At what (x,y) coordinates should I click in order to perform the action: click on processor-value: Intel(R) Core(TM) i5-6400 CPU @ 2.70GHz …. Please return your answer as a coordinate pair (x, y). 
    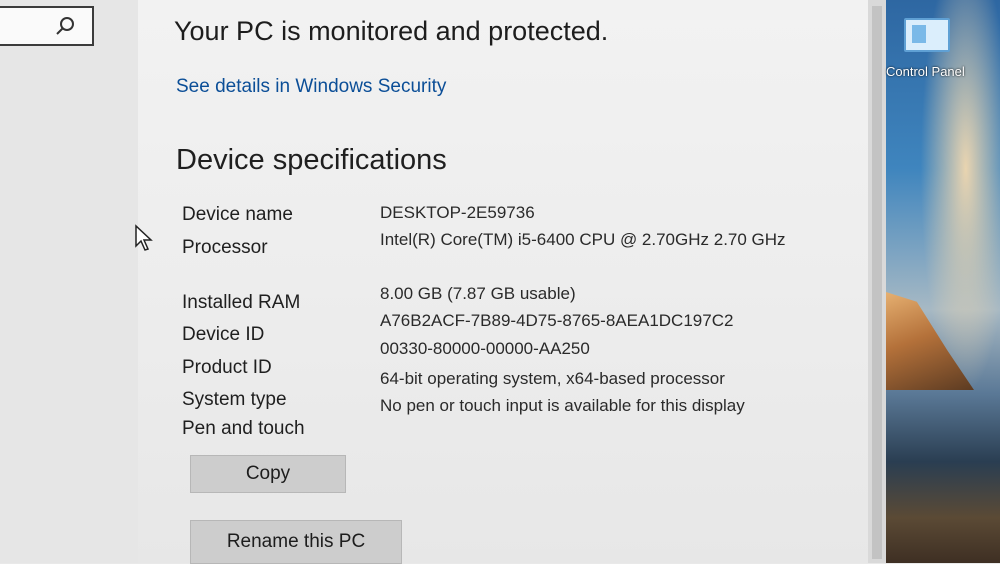
    Looking at the image, I should click on (583, 239).